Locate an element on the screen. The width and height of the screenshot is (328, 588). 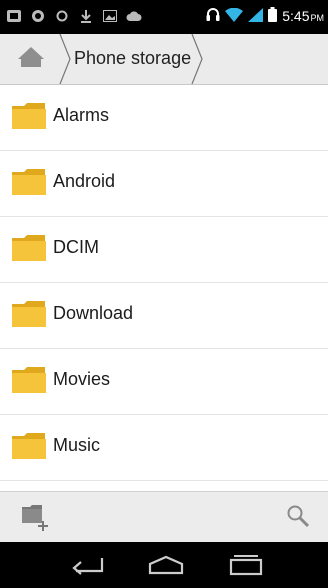
recents-icon is located at coordinates (246, 565).